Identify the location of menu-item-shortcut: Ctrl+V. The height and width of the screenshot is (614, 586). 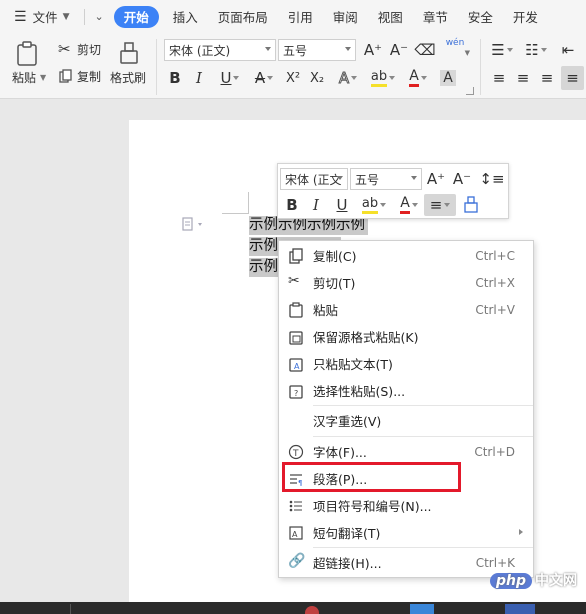
(495, 309).